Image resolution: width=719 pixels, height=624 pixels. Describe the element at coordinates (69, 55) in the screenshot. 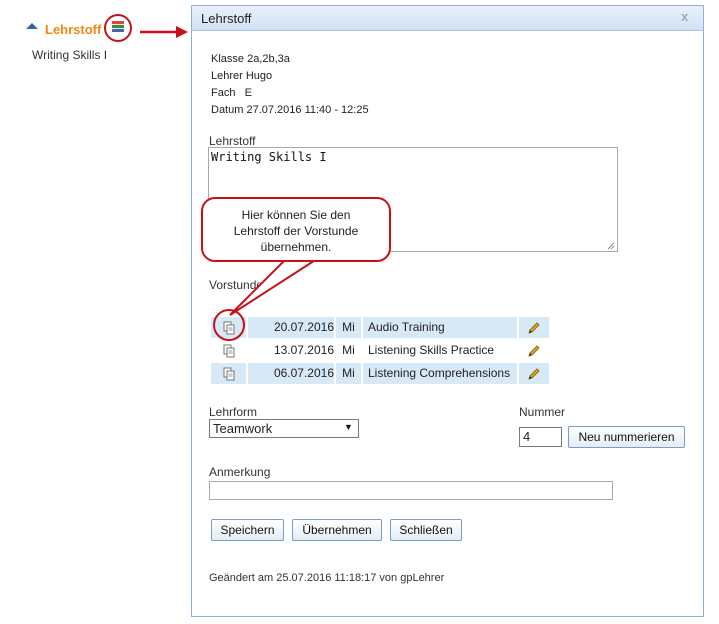

I see `tree-item-writing-skills: Writing Skills I` at that location.